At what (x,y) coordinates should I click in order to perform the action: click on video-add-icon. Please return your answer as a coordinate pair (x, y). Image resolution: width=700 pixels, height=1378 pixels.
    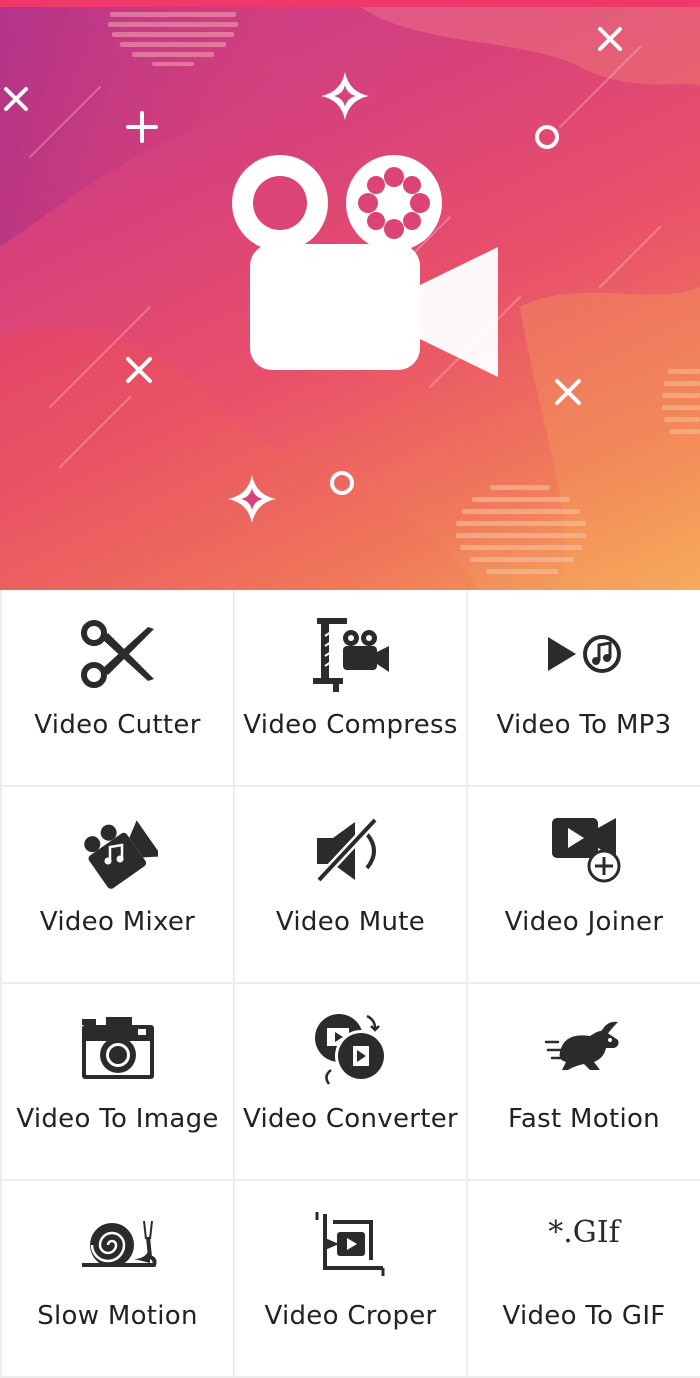
    Looking at the image, I should click on (584, 851).